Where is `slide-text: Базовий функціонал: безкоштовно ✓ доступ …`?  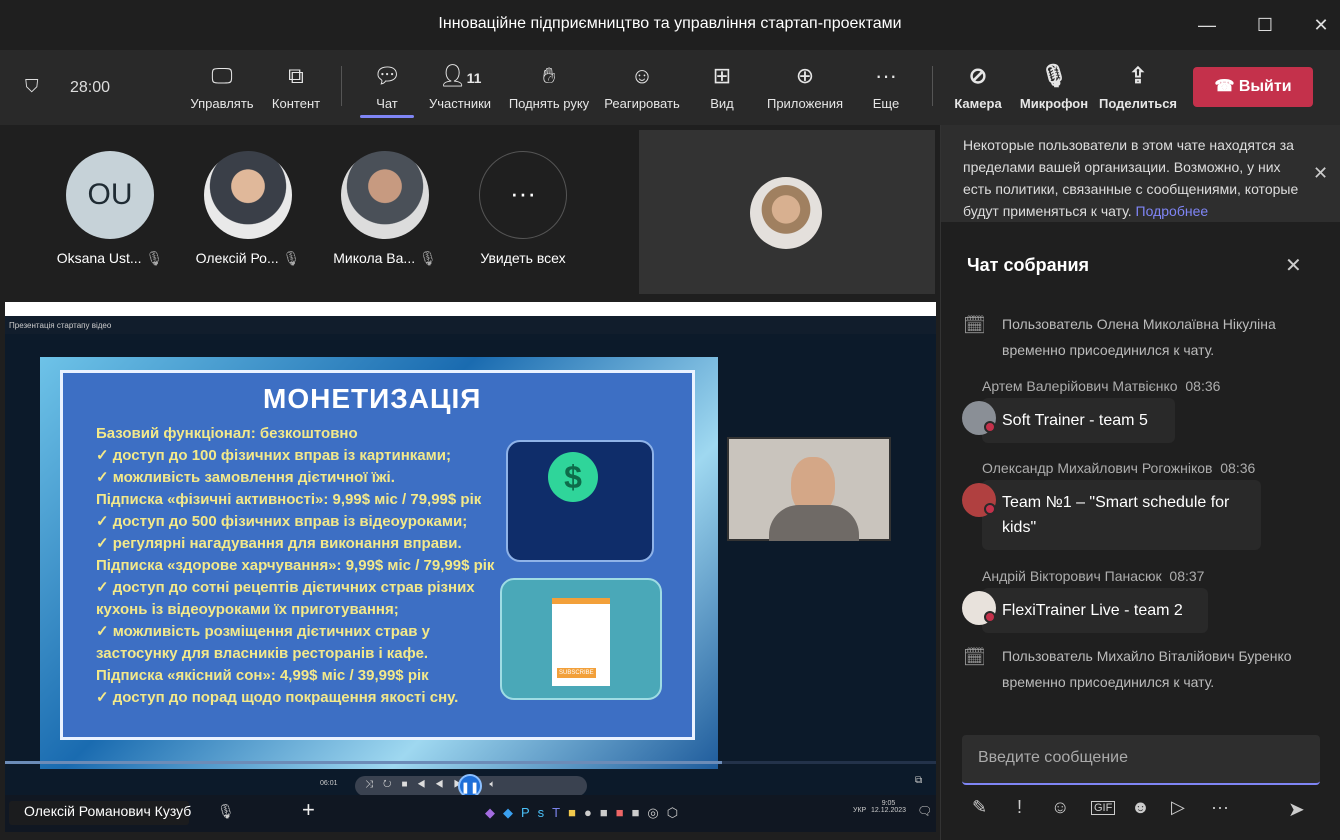
slide-text: Базовий функціонал: безкоштовно ✓ доступ … is located at coordinates (295, 566).